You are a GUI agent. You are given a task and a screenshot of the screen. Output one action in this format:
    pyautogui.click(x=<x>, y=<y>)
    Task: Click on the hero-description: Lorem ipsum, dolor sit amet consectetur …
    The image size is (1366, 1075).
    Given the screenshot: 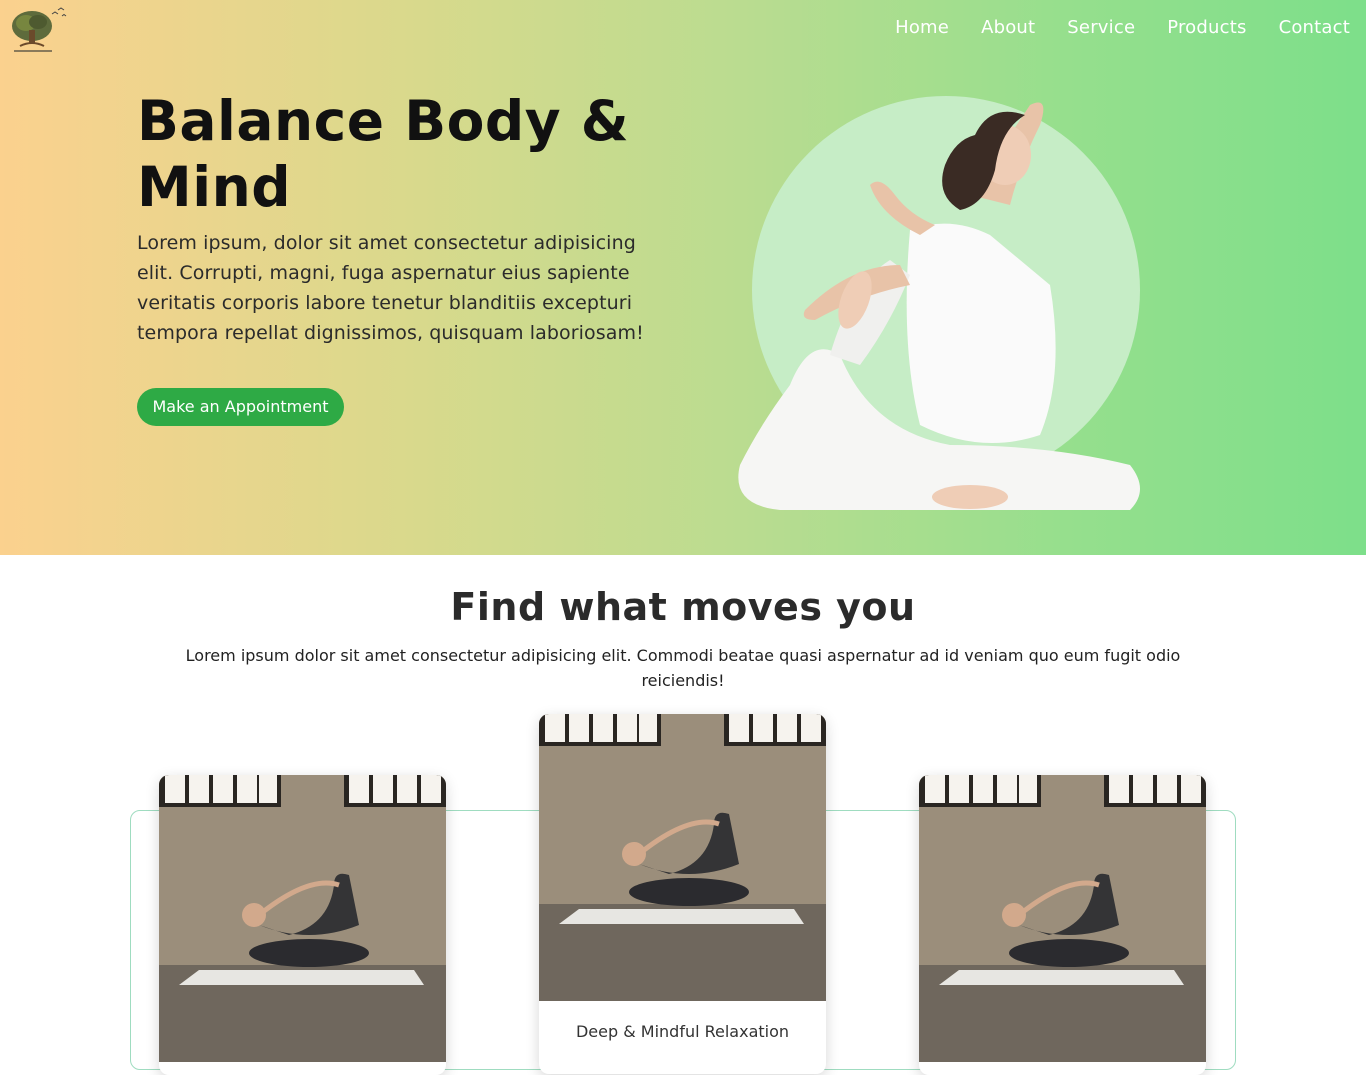 What is the action you would take?
    pyautogui.click(x=390, y=288)
    